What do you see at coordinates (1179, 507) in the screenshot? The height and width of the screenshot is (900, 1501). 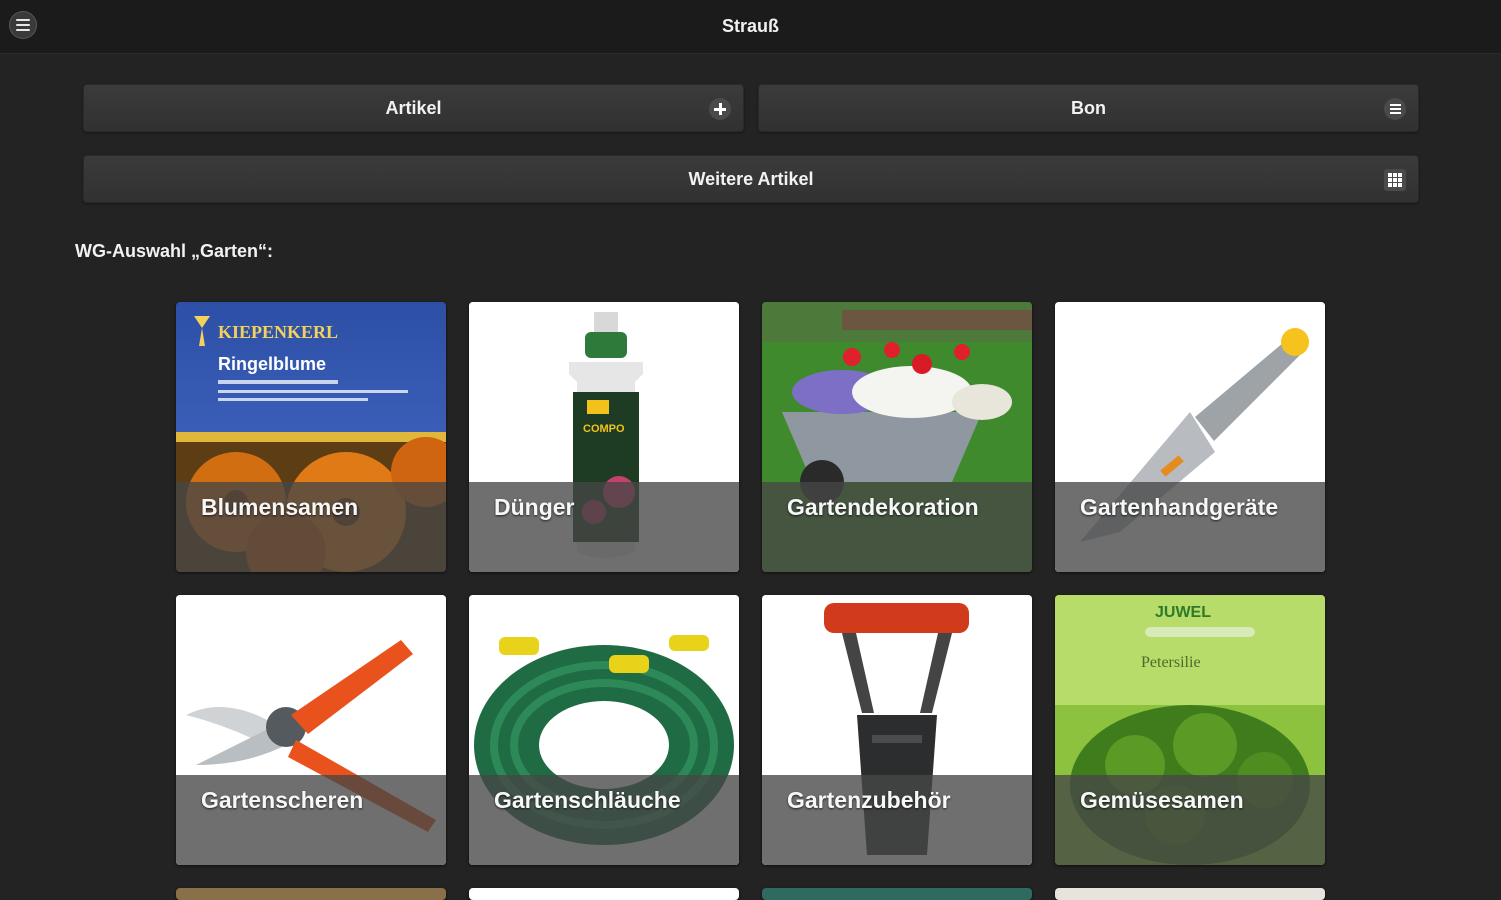 I see `tile-label: Gartenhandgeräte` at bounding box center [1179, 507].